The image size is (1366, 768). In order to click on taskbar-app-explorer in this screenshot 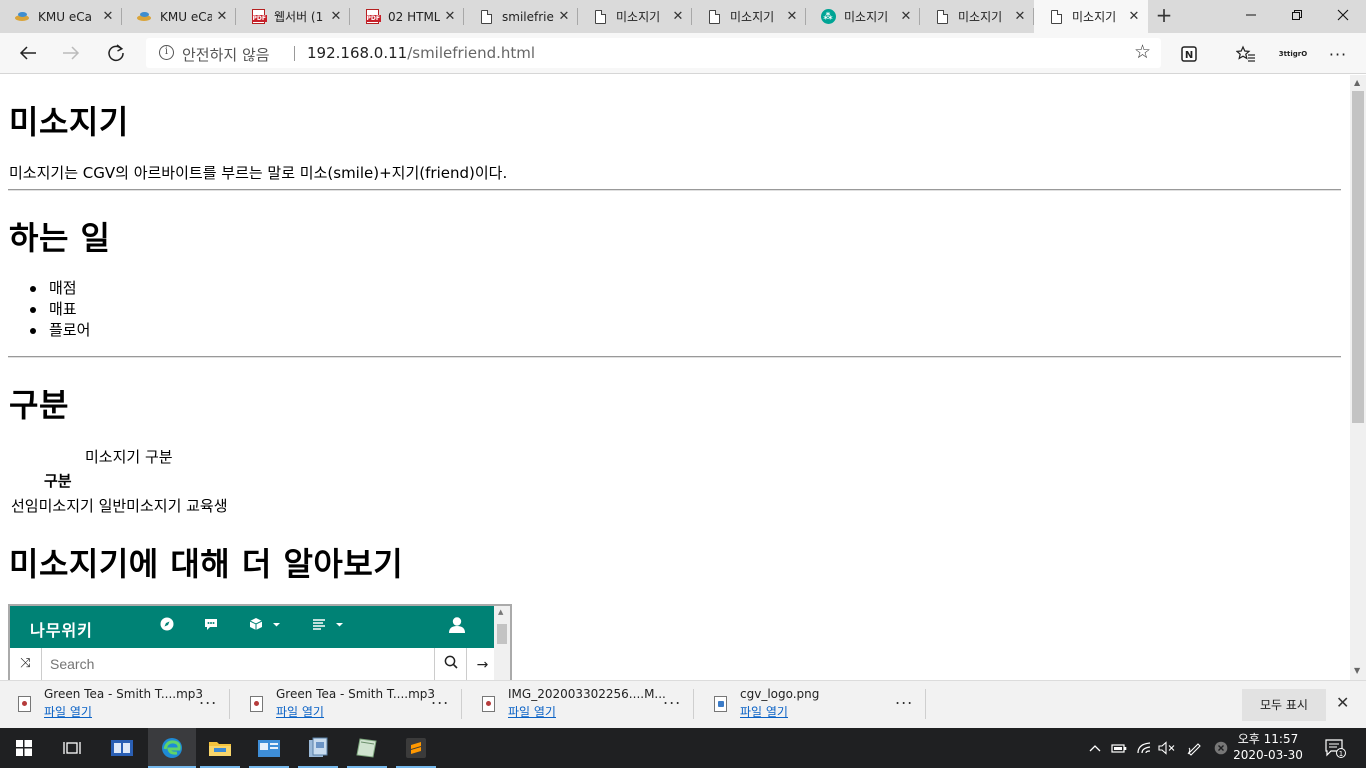, I will do `click(220, 748)`.